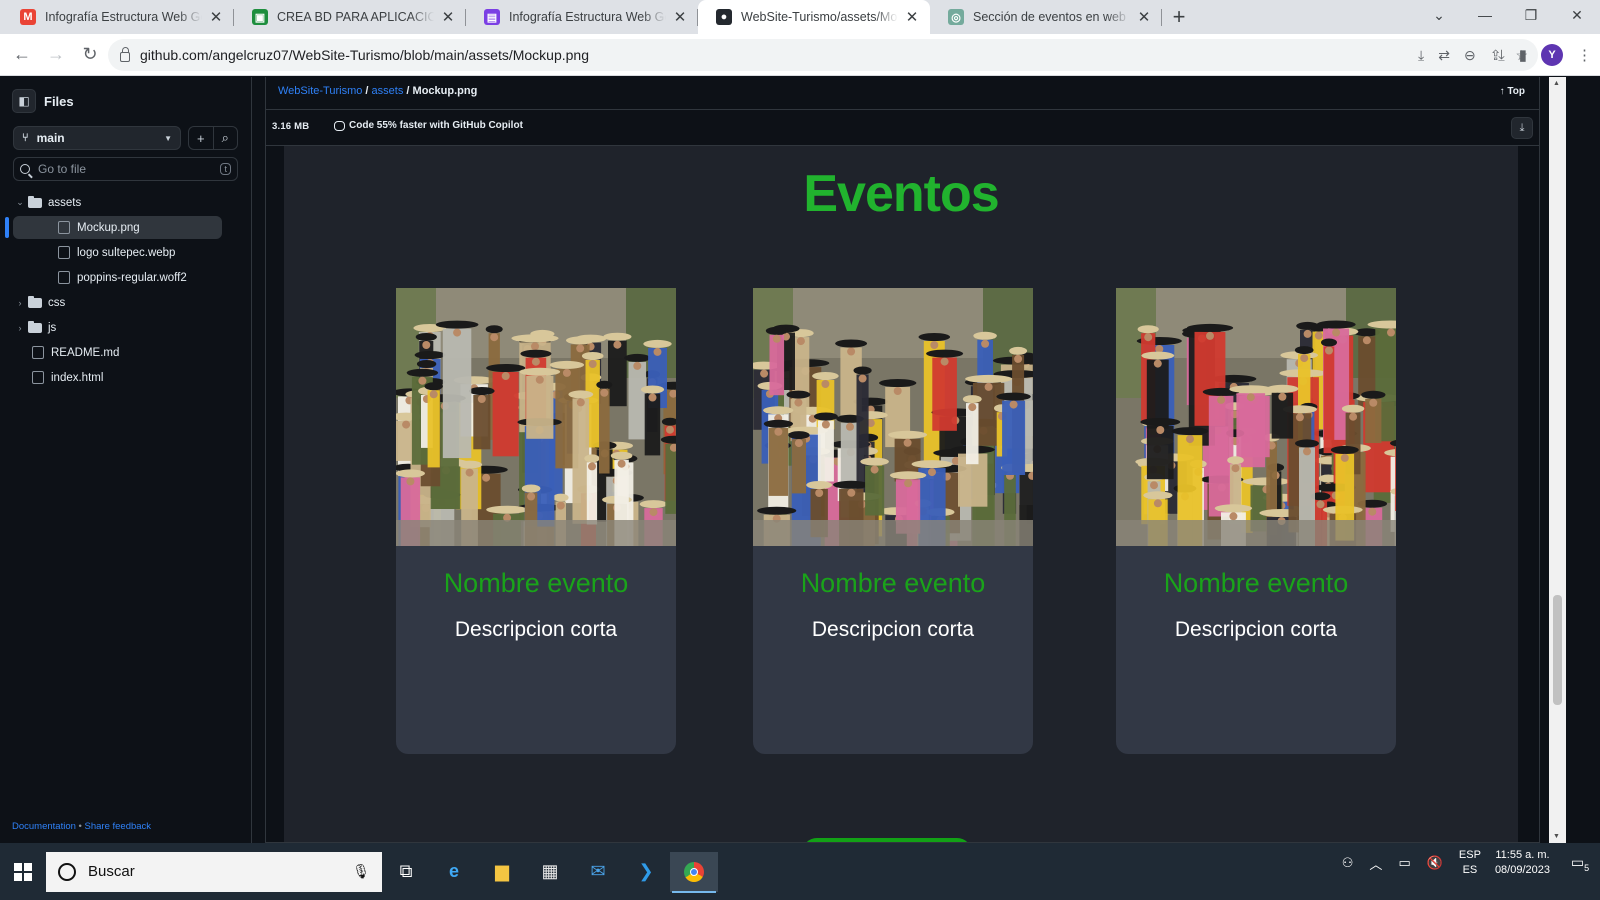  Describe the element at coordinates (598, 872) in the screenshot. I see `mail-icon: ✉` at that location.